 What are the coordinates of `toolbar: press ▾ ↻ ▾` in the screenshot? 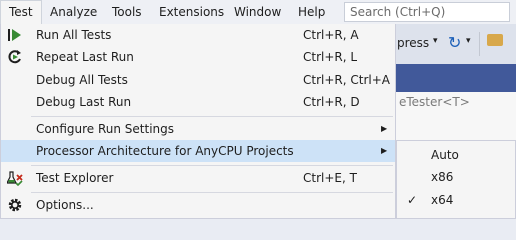 It's located at (455, 44).